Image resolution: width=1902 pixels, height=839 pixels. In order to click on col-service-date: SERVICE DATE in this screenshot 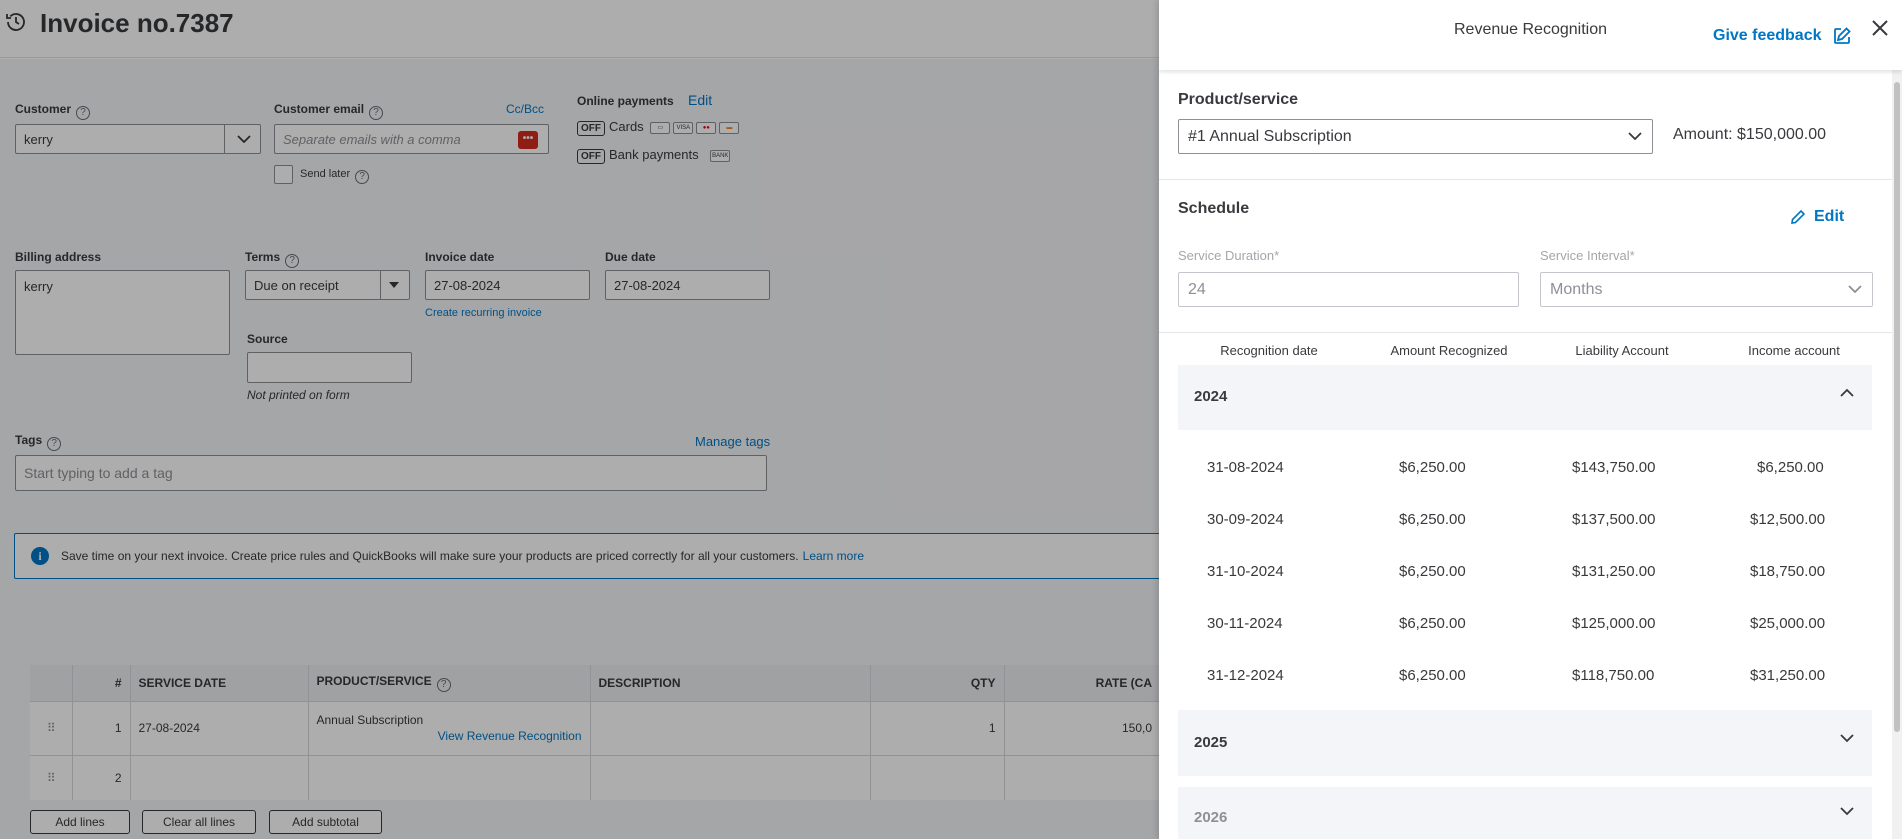, I will do `click(218, 683)`.